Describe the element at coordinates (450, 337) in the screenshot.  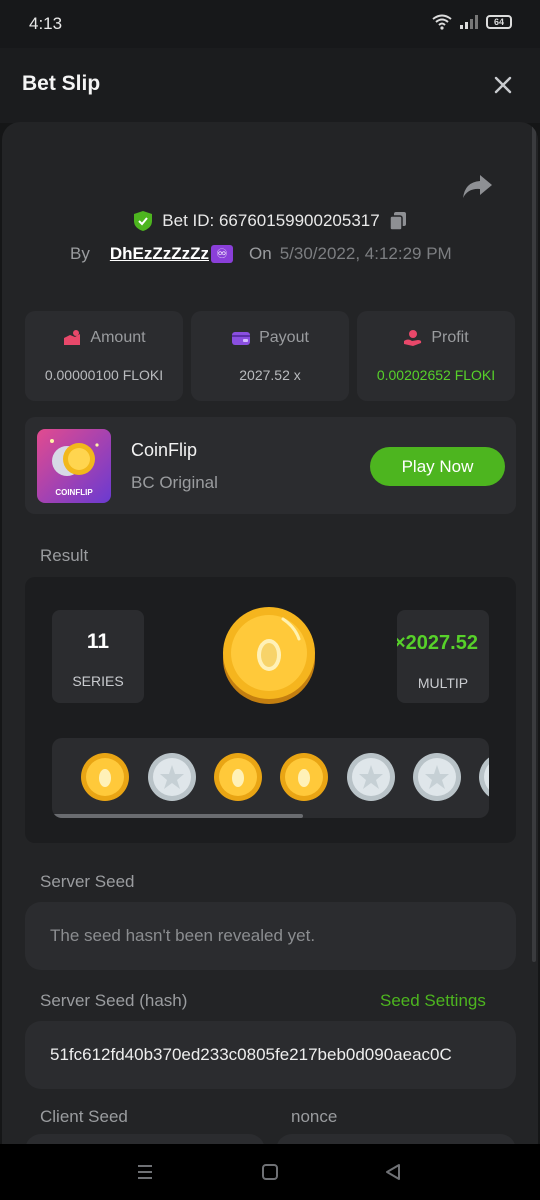
I see `profit-label: Profit` at that location.